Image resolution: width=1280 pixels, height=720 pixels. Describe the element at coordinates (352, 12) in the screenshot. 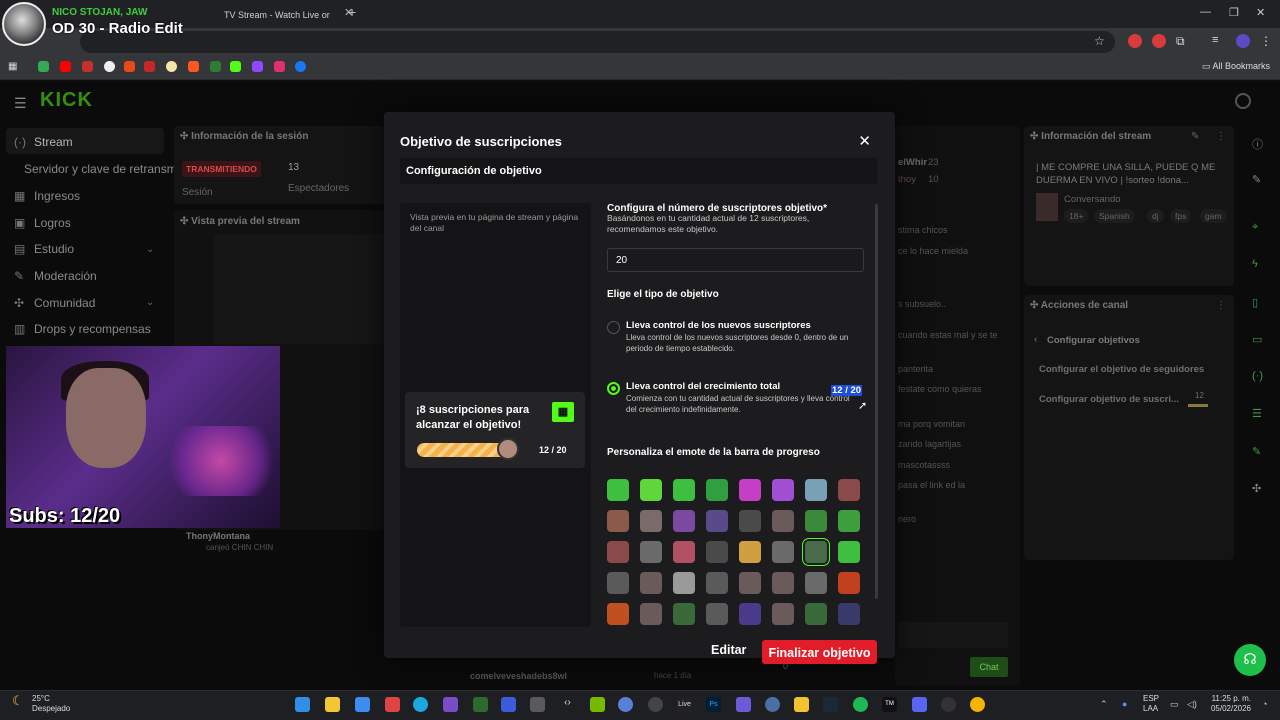

I see `new-tab-icon: +` at that location.